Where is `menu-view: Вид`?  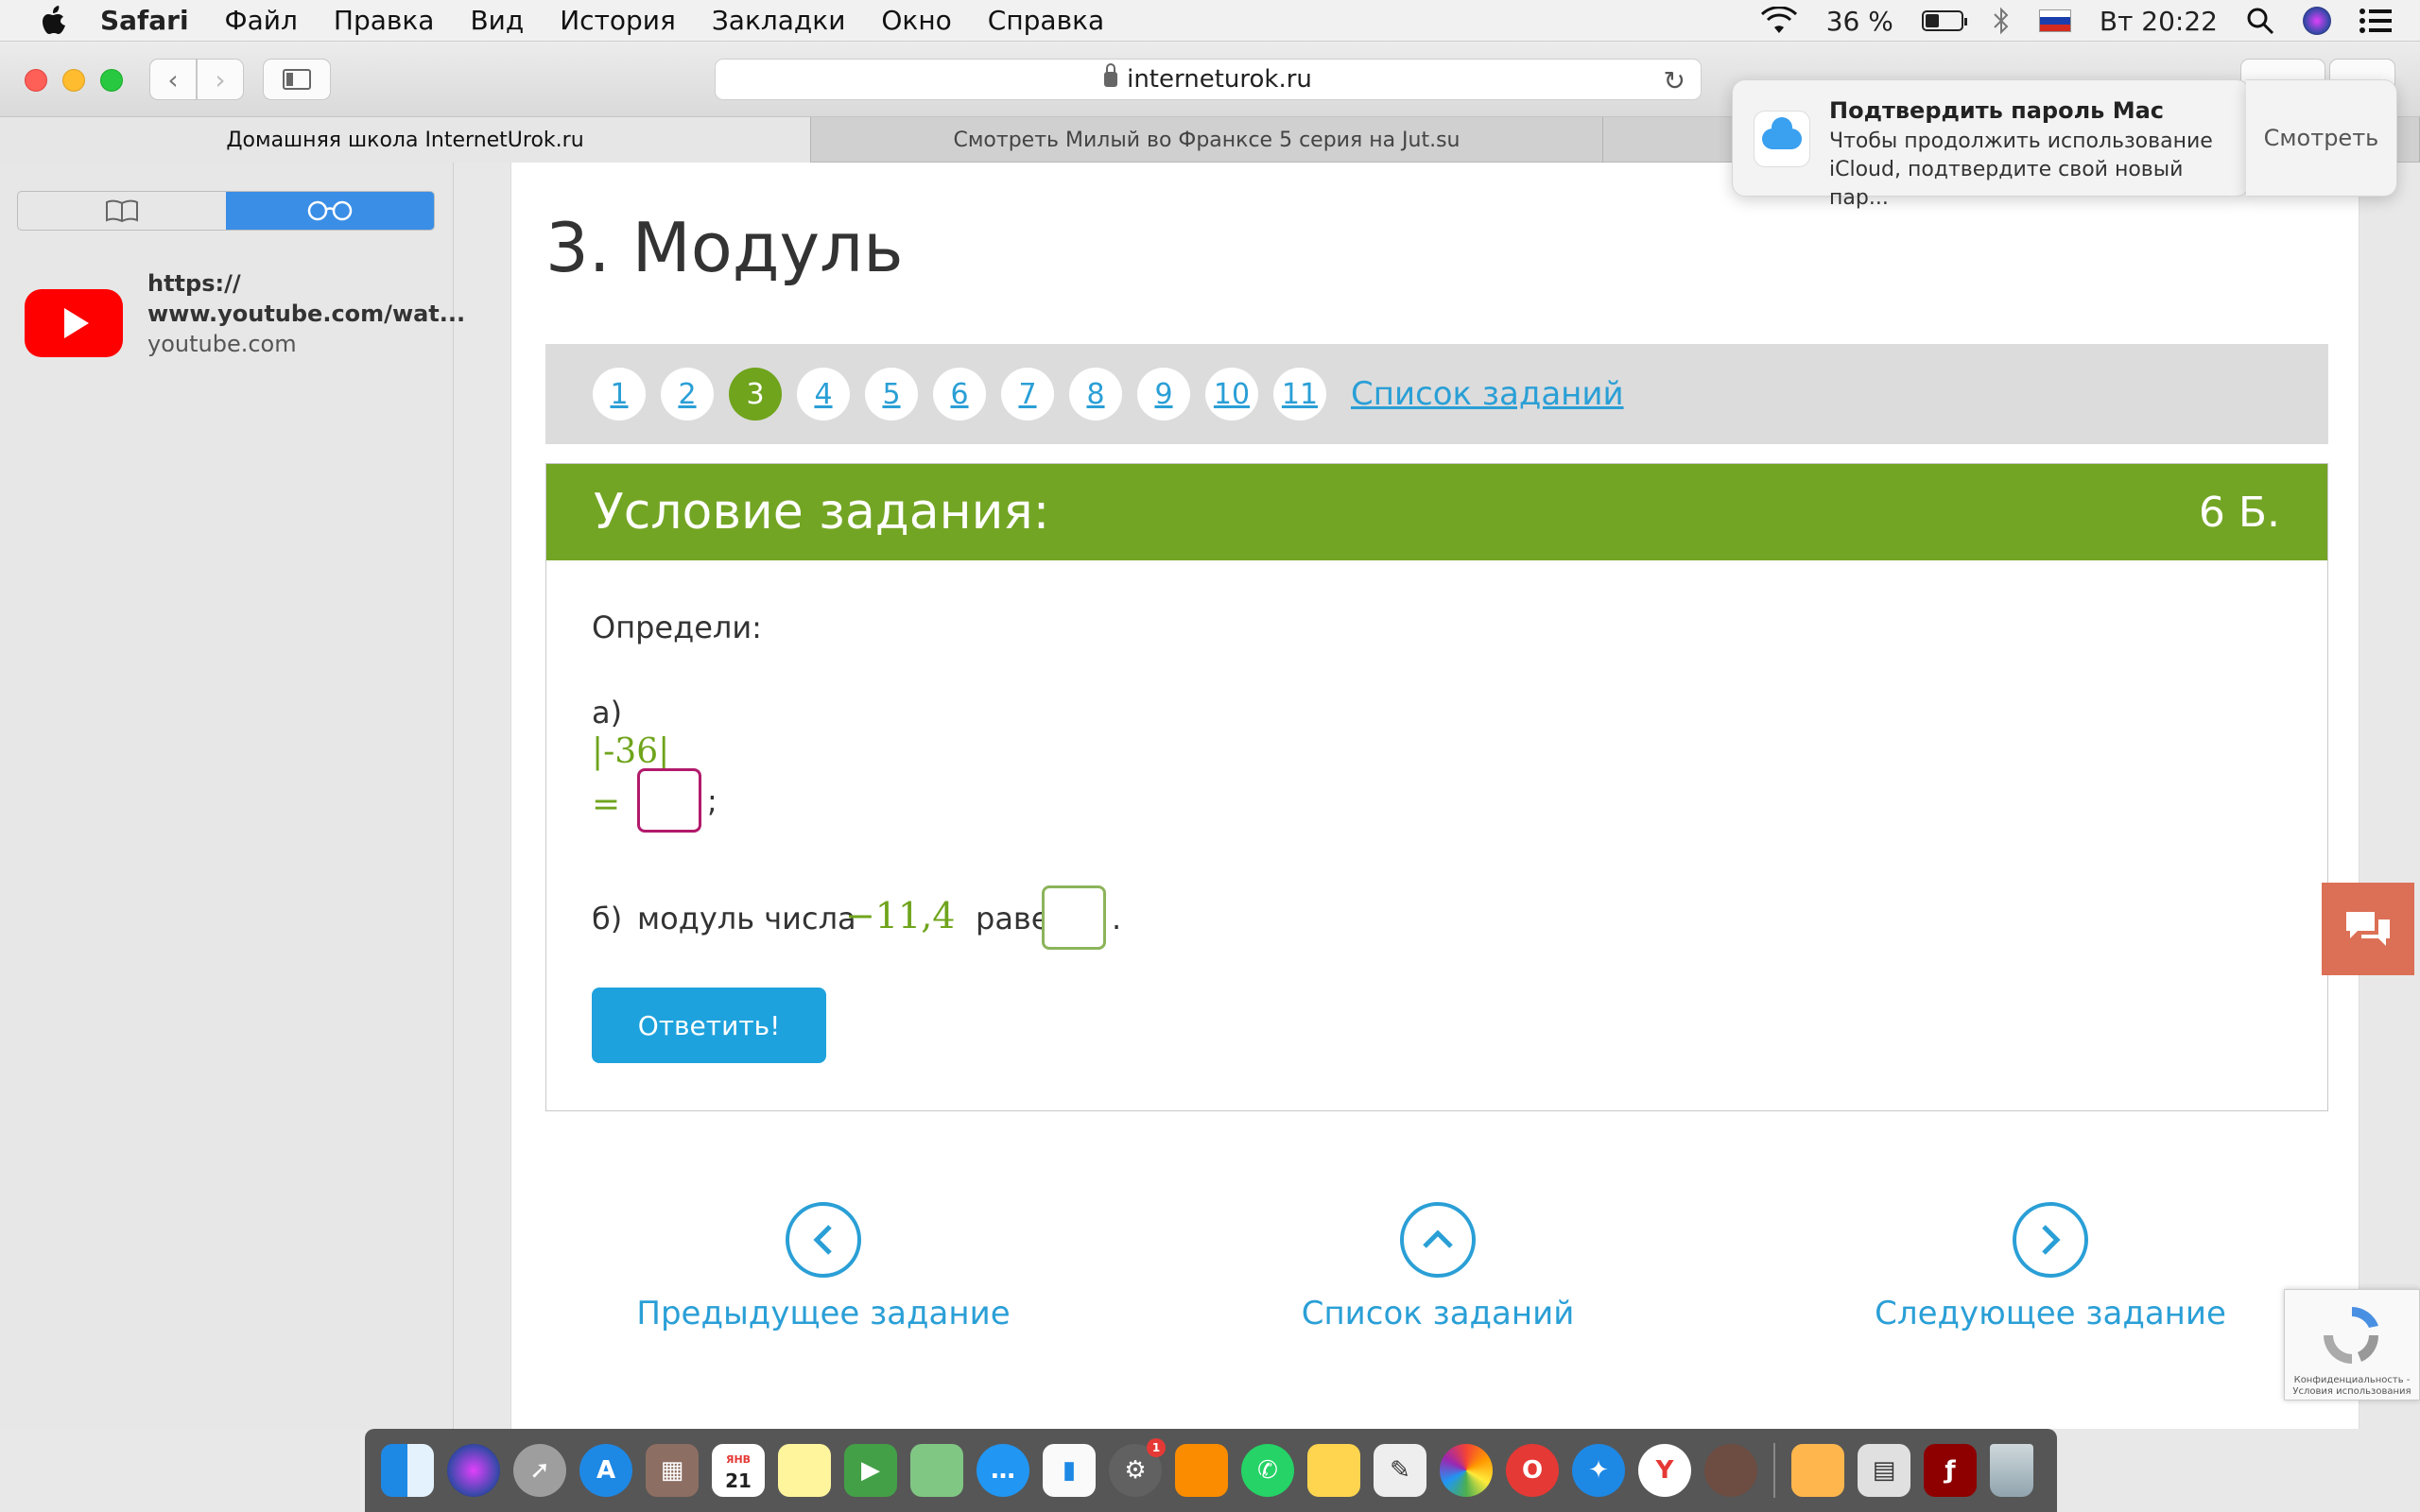
menu-view: Вид is located at coordinates (497, 20).